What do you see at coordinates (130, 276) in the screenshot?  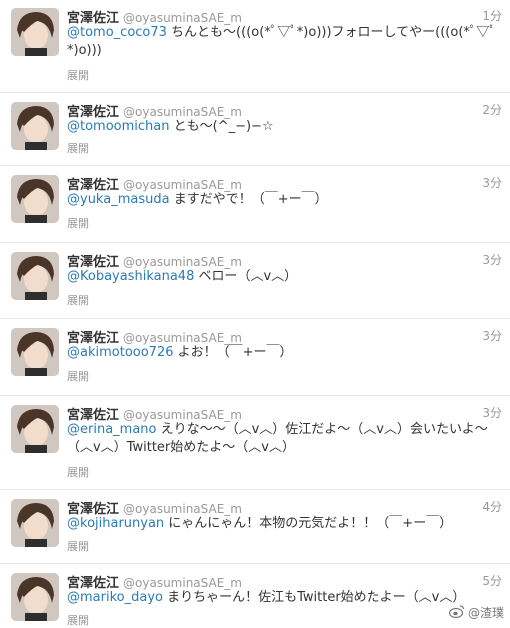 I see `mention-link: @Kobayashikana48` at bounding box center [130, 276].